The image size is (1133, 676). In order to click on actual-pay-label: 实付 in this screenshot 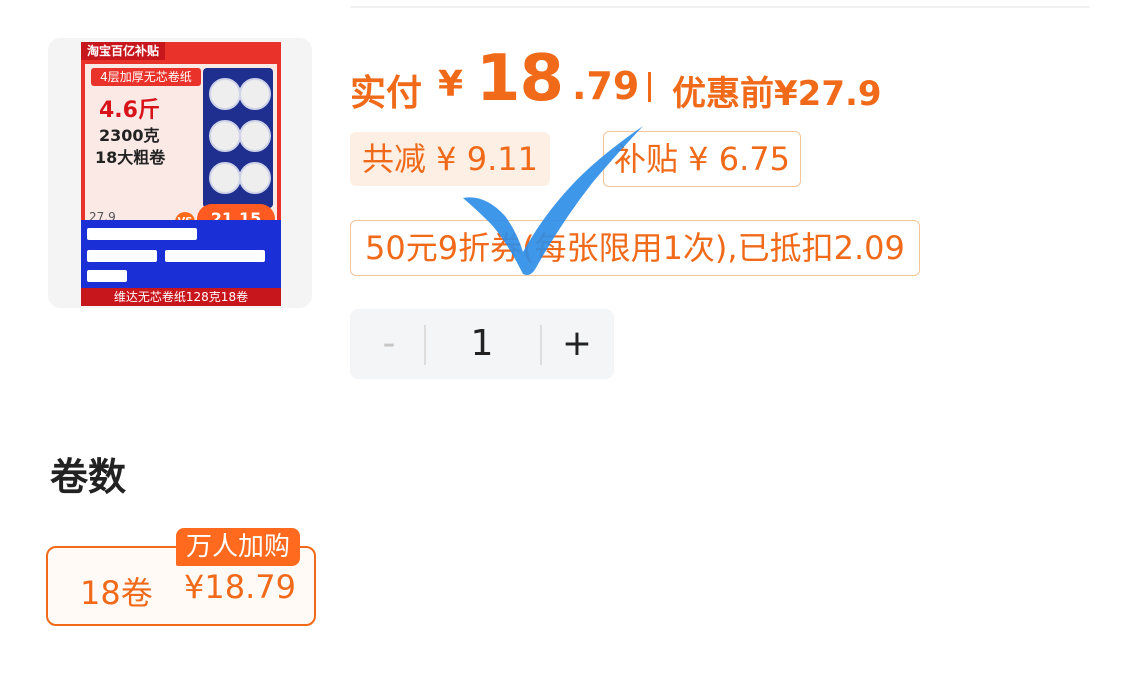, I will do `click(386, 93)`.